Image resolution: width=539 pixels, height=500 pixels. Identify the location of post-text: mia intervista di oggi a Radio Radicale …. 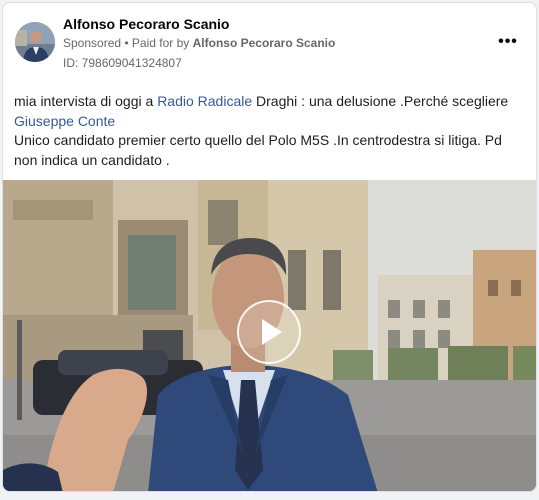
(271, 131).